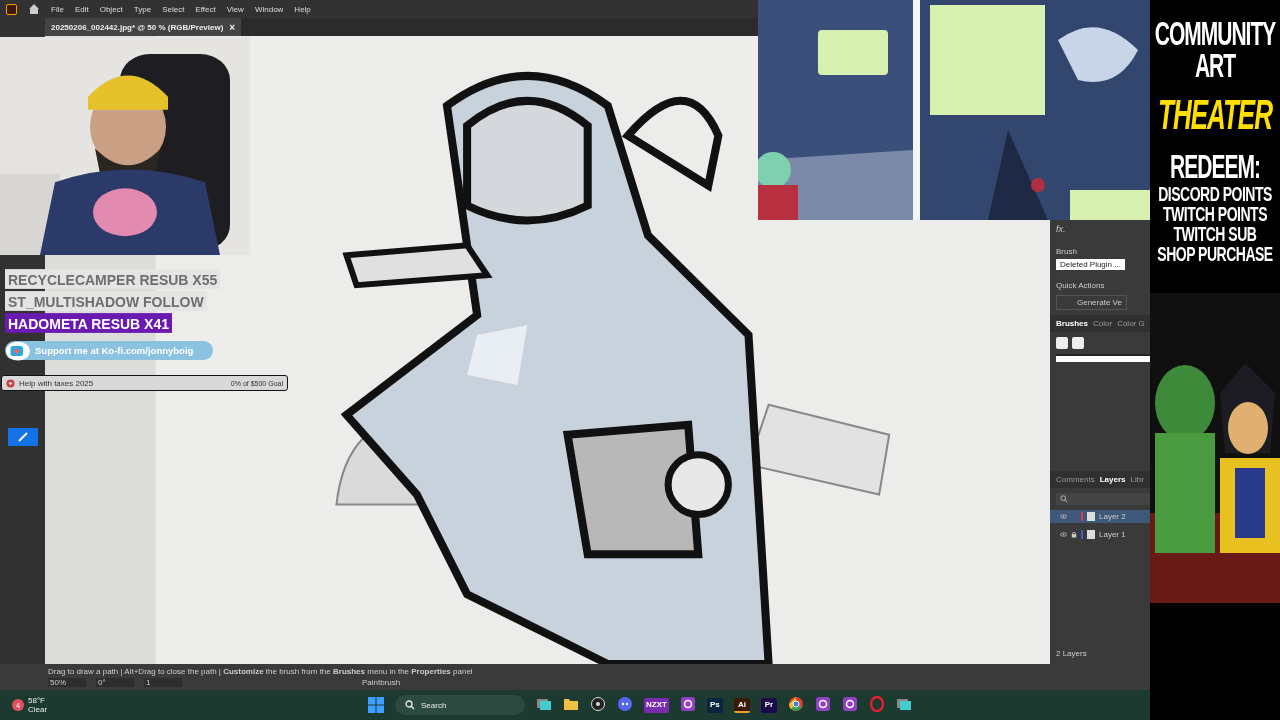 The width and height of the screenshot is (1280, 720). What do you see at coordinates (1066, 251) in the screenshot?
I see `brush-label: Brush` at bounding box center [1066, 251].